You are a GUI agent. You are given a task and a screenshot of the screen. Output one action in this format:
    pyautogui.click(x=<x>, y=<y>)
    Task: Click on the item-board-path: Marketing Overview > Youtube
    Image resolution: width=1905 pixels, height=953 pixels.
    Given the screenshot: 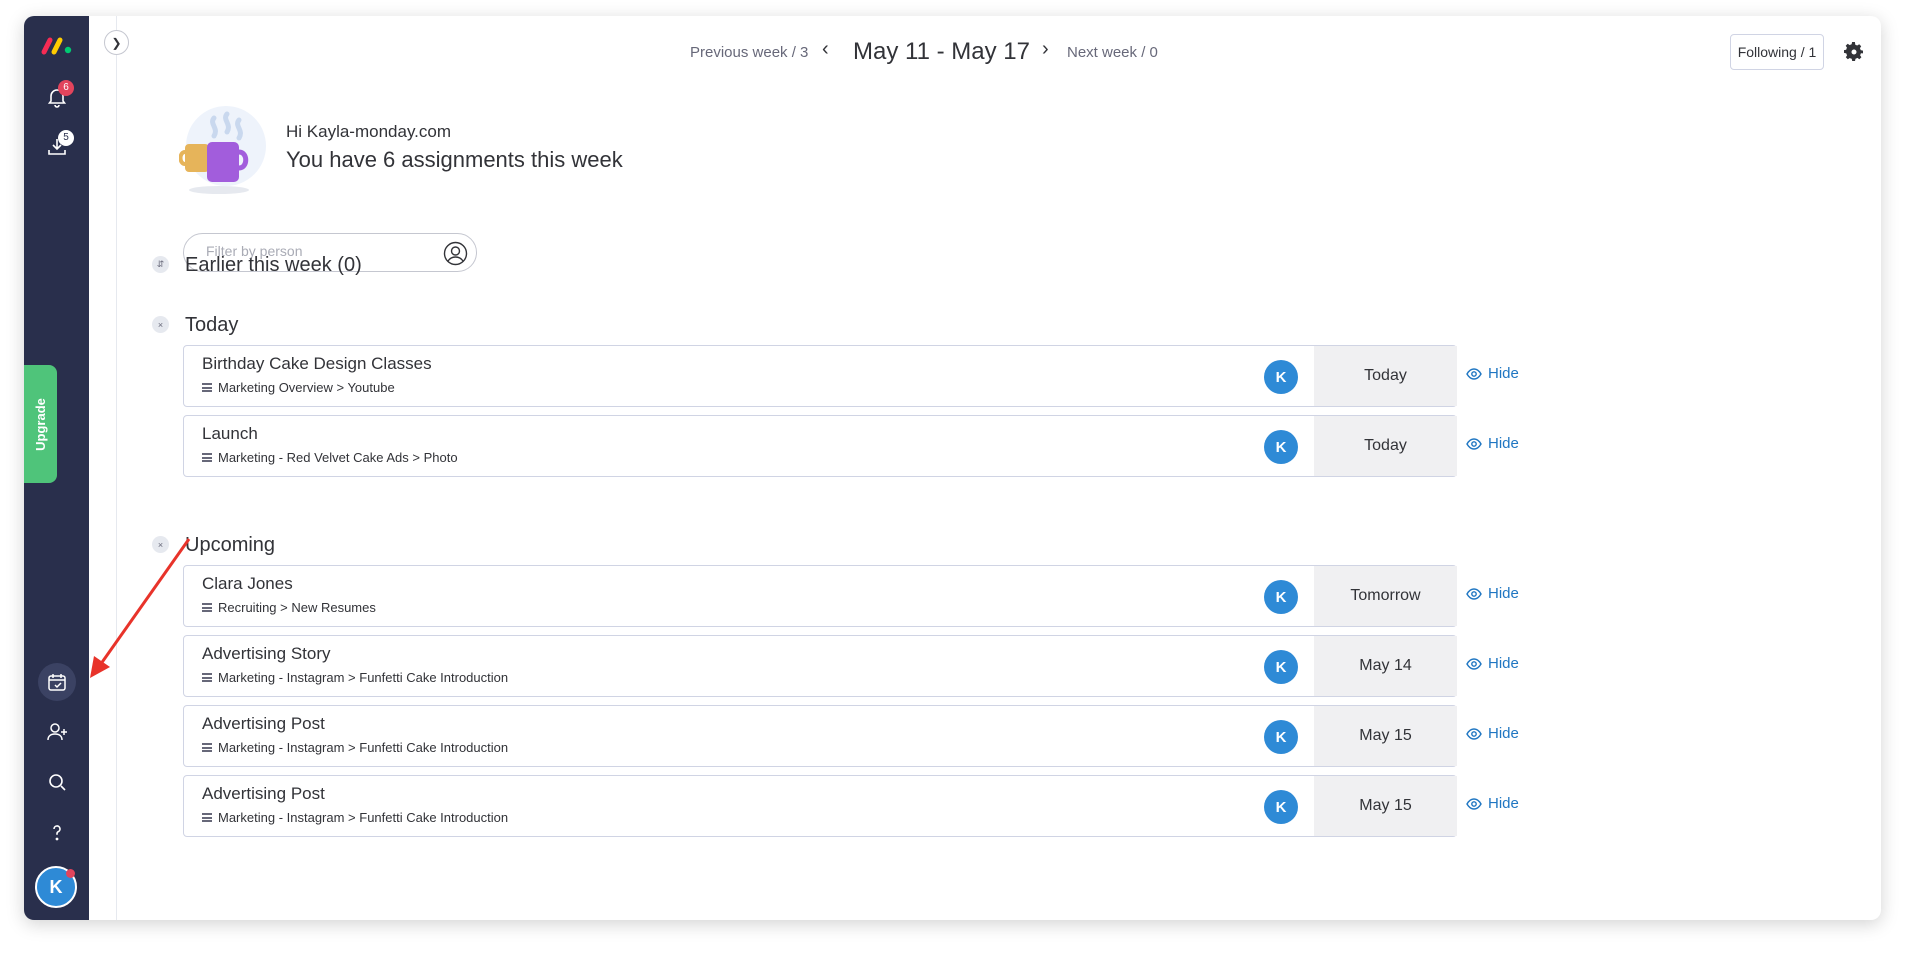 What is the action you would take?
    pyautogui.click(x=298, y=387)
    